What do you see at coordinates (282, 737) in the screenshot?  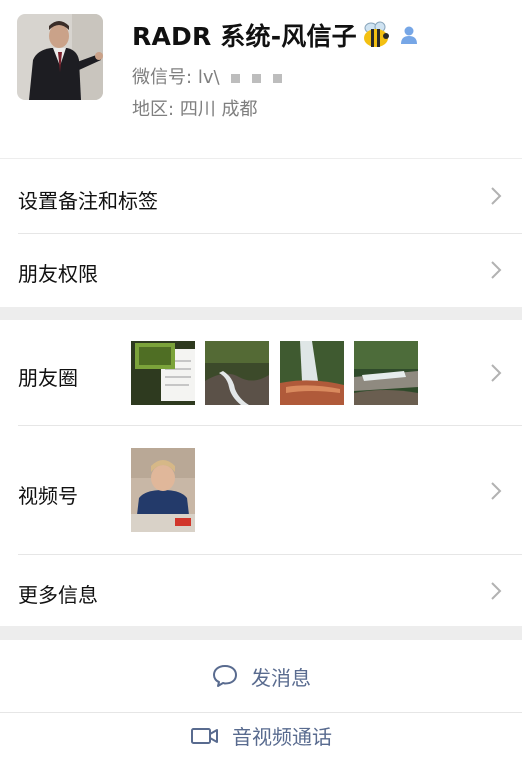 I see `av-call-label: 音视频通话` at bounding box center [282, 737].